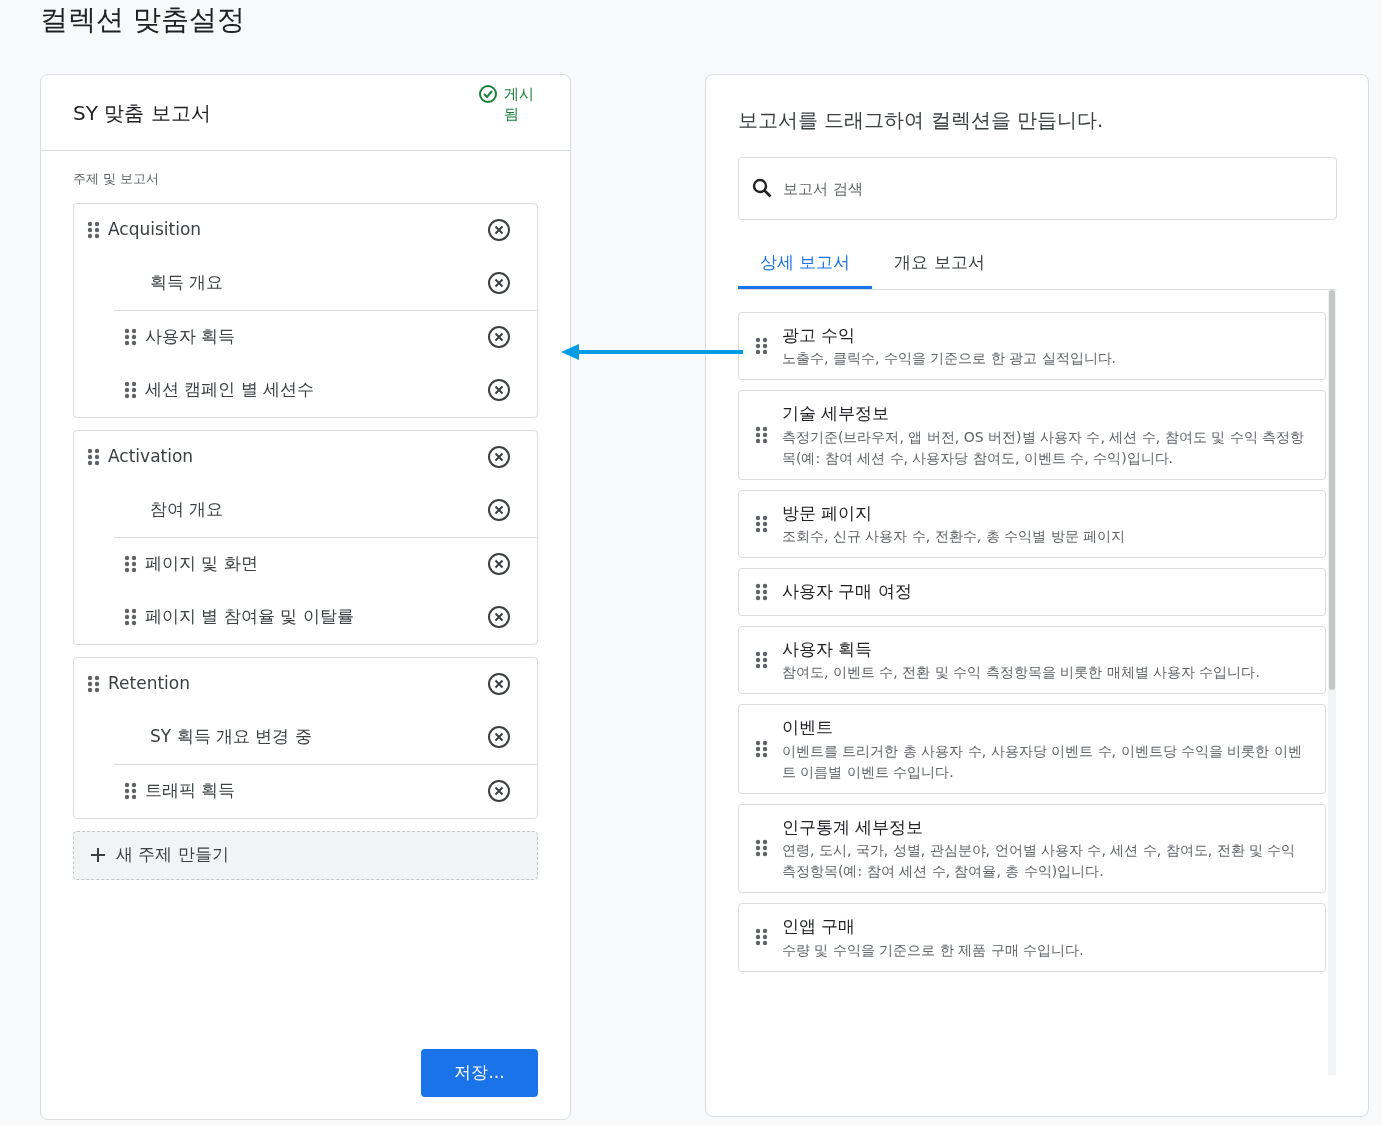 The width and height of the screenshot is (1382, 1125). I want to click on report-card: 기술 세부정보 측정기준(브라우저, 앱 버전, OS 버전)별 사용자 수, 세션 수, 참여도 및 수익 측정항목(예: 참여 세션 수, 사용자당 참여도, 이벤트 수, 수익)입니다., so click(1032, 435).